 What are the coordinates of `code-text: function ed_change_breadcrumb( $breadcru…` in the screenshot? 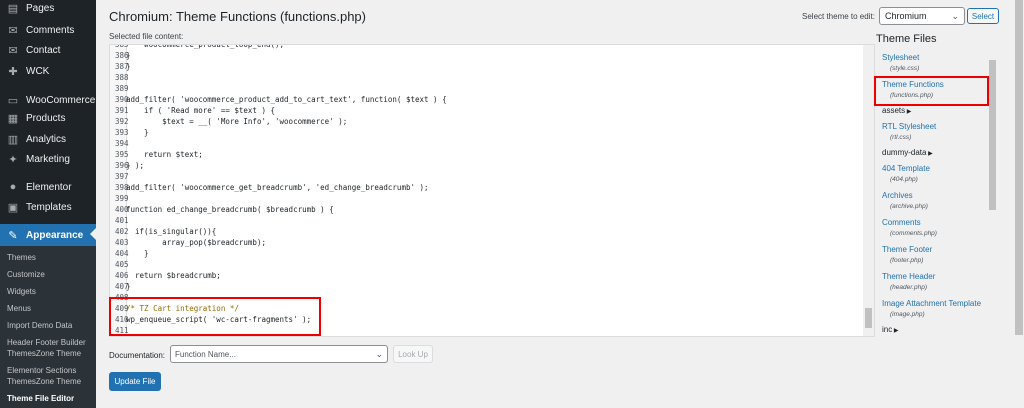 It's located at (230, 209).